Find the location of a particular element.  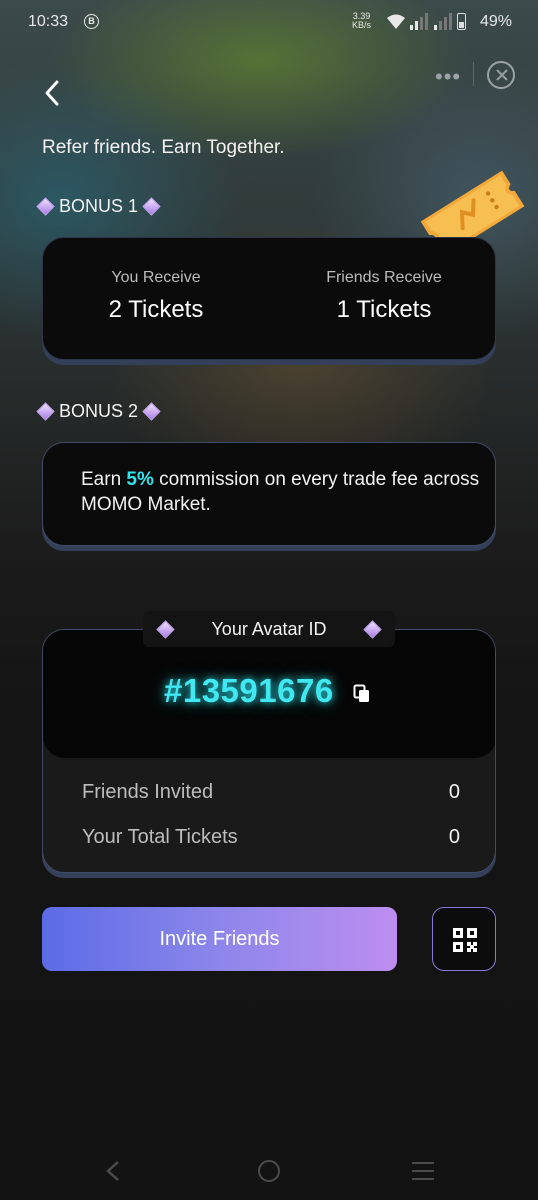

avatar-id-label: Your Avatar ID is located at coordinates (269, 628).